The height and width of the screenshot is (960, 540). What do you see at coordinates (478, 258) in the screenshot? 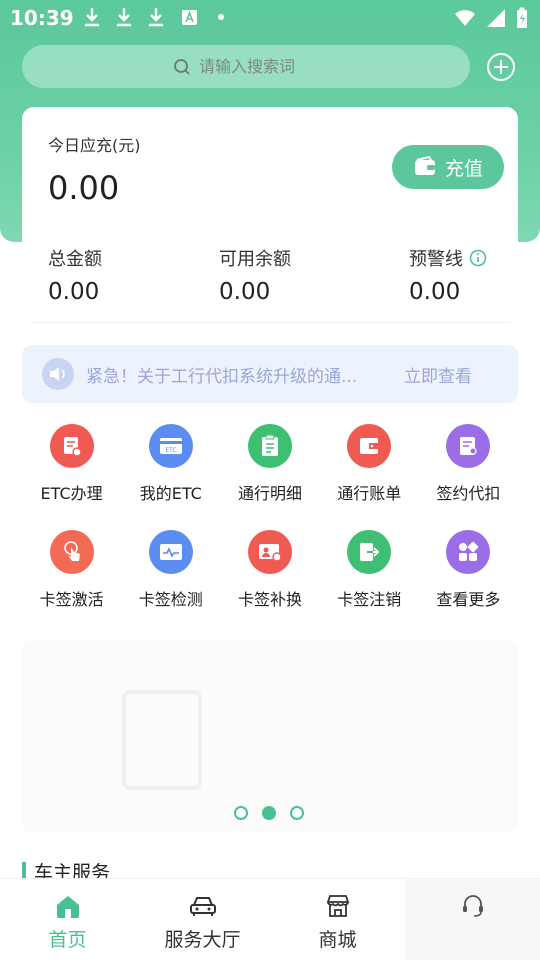
I see `info-icon` at bounding box center [478, 258].